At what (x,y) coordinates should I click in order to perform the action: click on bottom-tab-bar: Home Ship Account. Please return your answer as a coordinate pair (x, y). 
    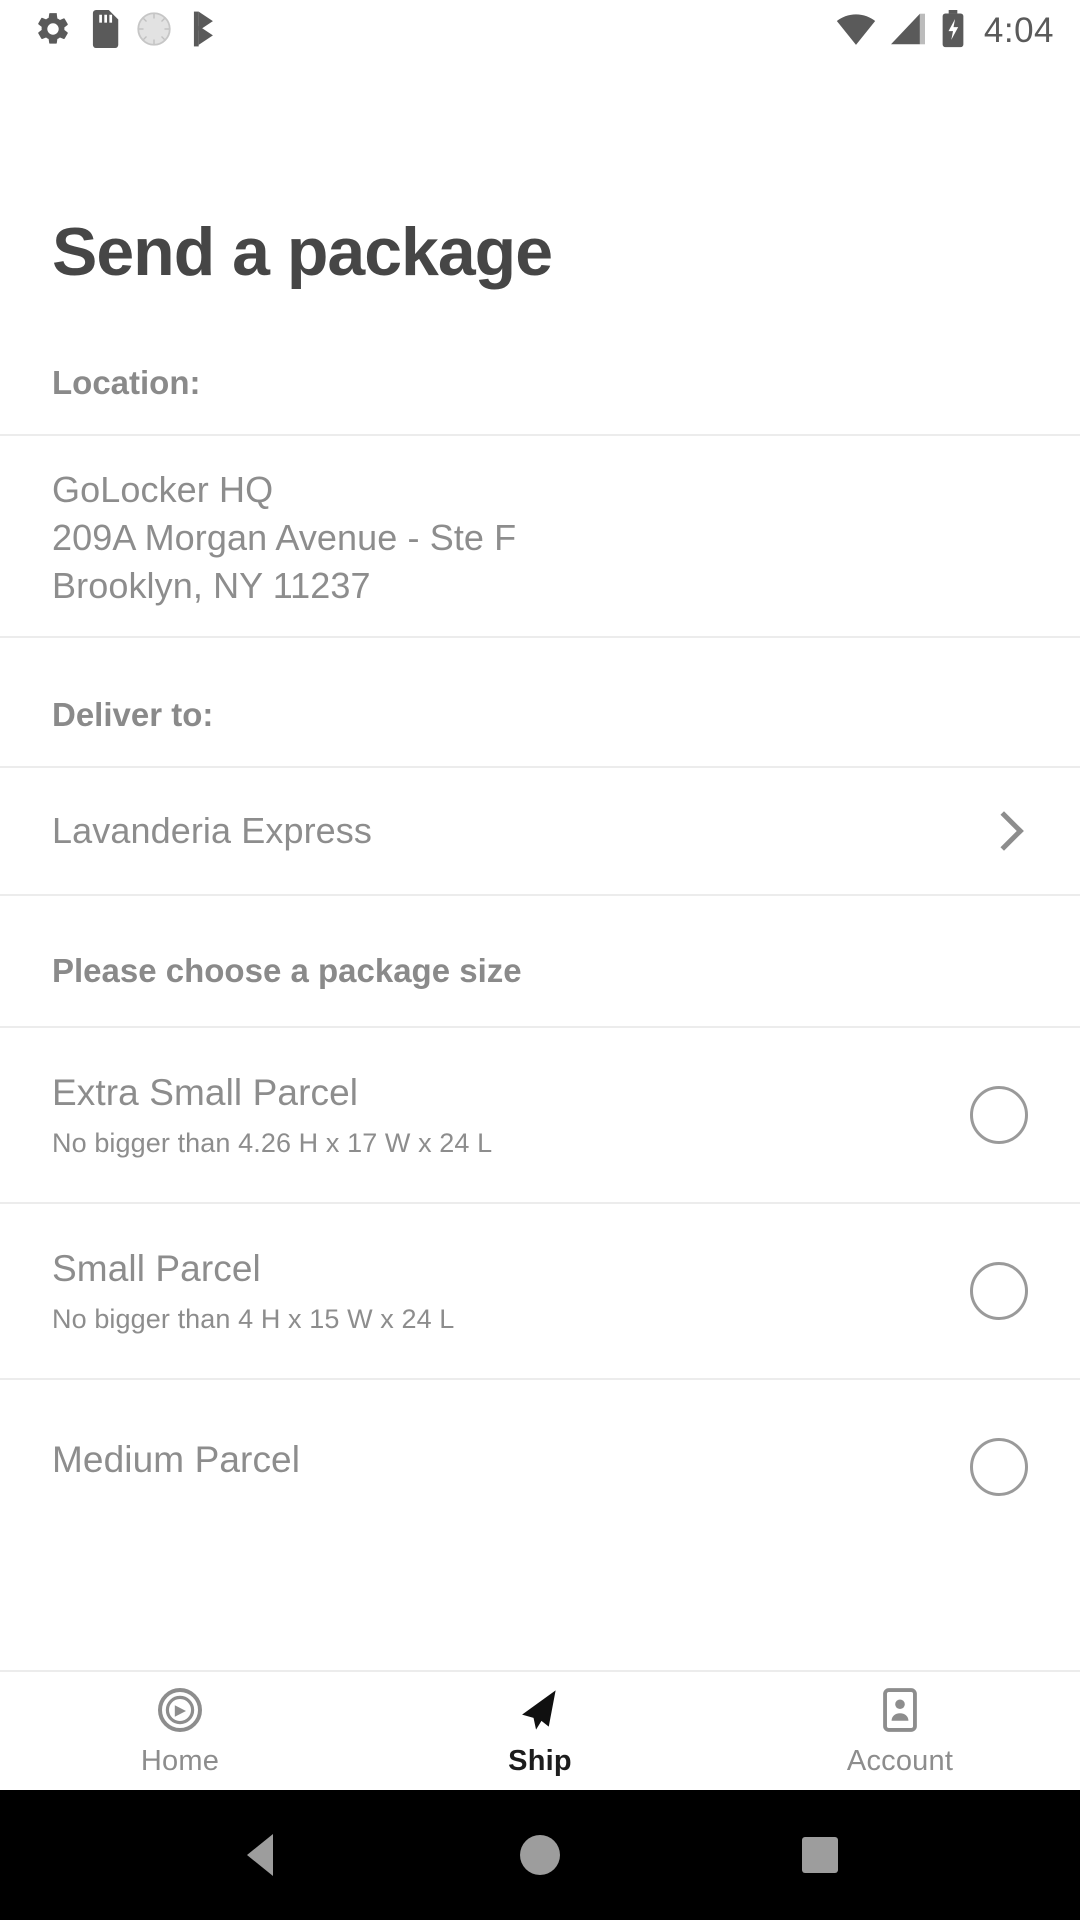
    Looking at the image, I should click on (540, 1730).